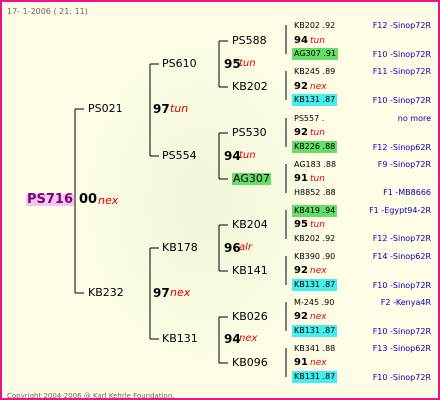  I want to click on gen4-top-2: PS557 ., so click(309, 118).